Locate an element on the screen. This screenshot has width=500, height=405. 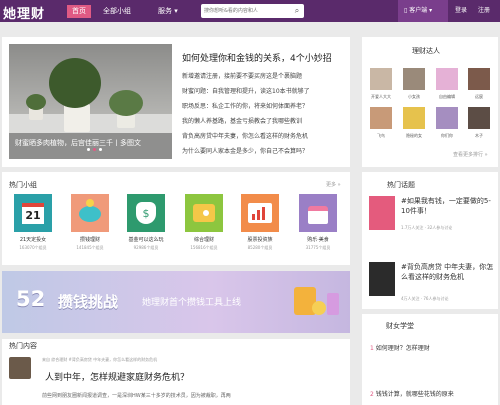
school-title: 财女学堂 is located at coordinates (400, 326).